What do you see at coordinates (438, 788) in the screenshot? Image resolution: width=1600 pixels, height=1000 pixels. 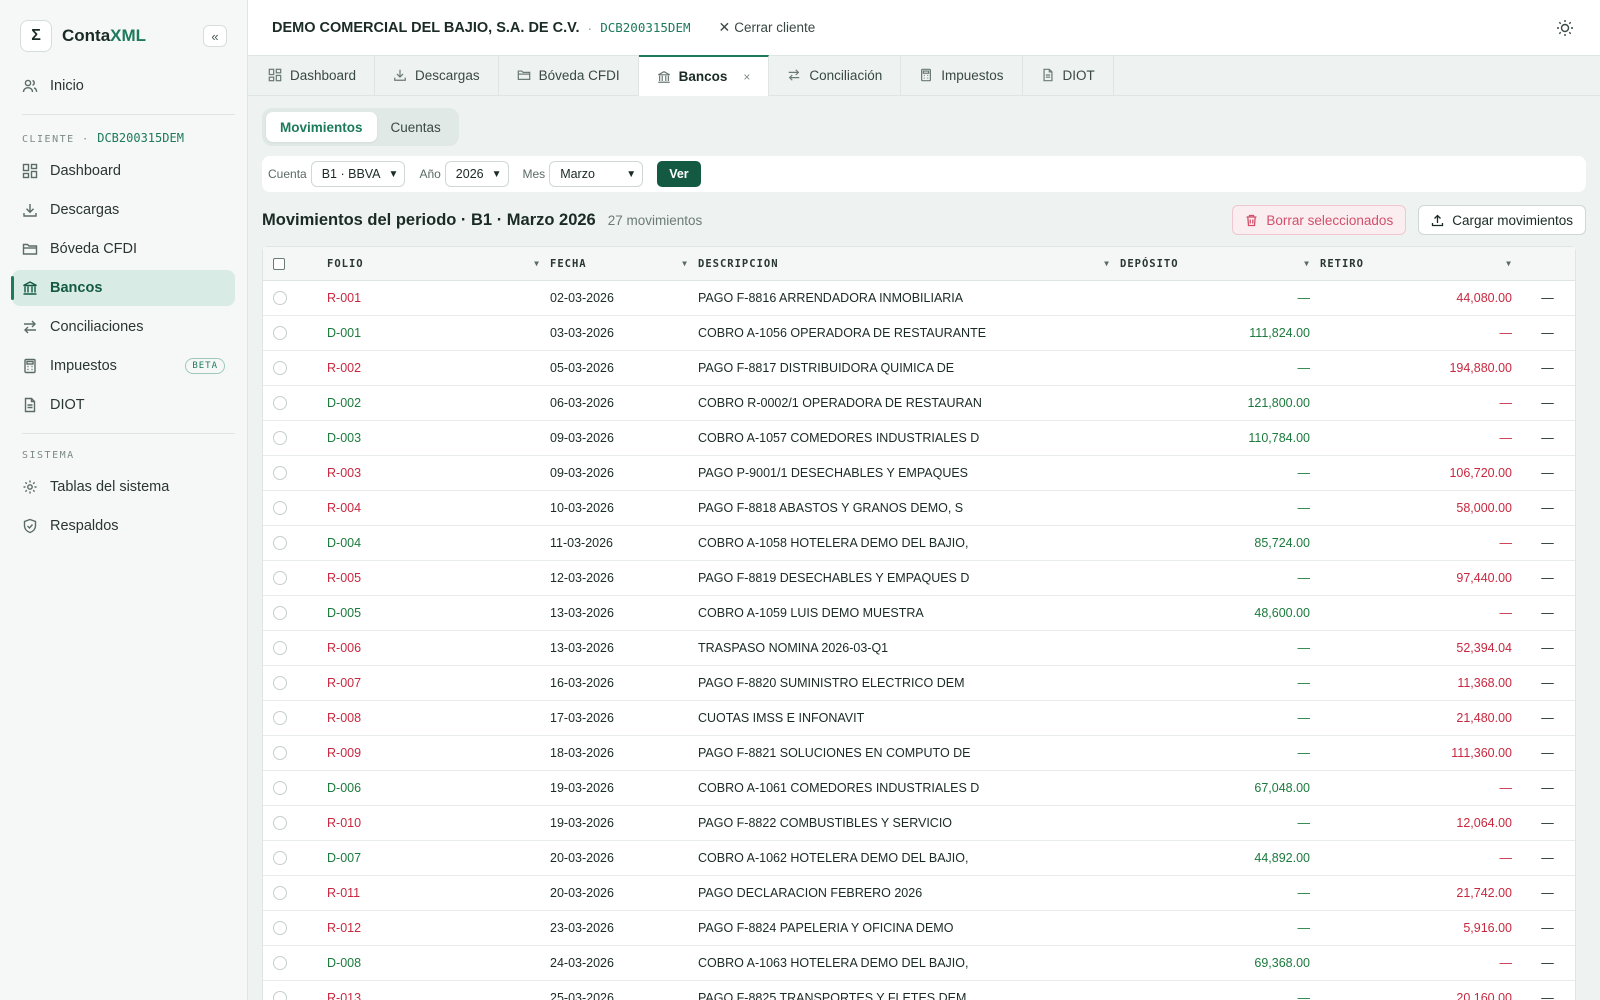 I see `folio-cell: D-006` at bounding box center [438, 788].